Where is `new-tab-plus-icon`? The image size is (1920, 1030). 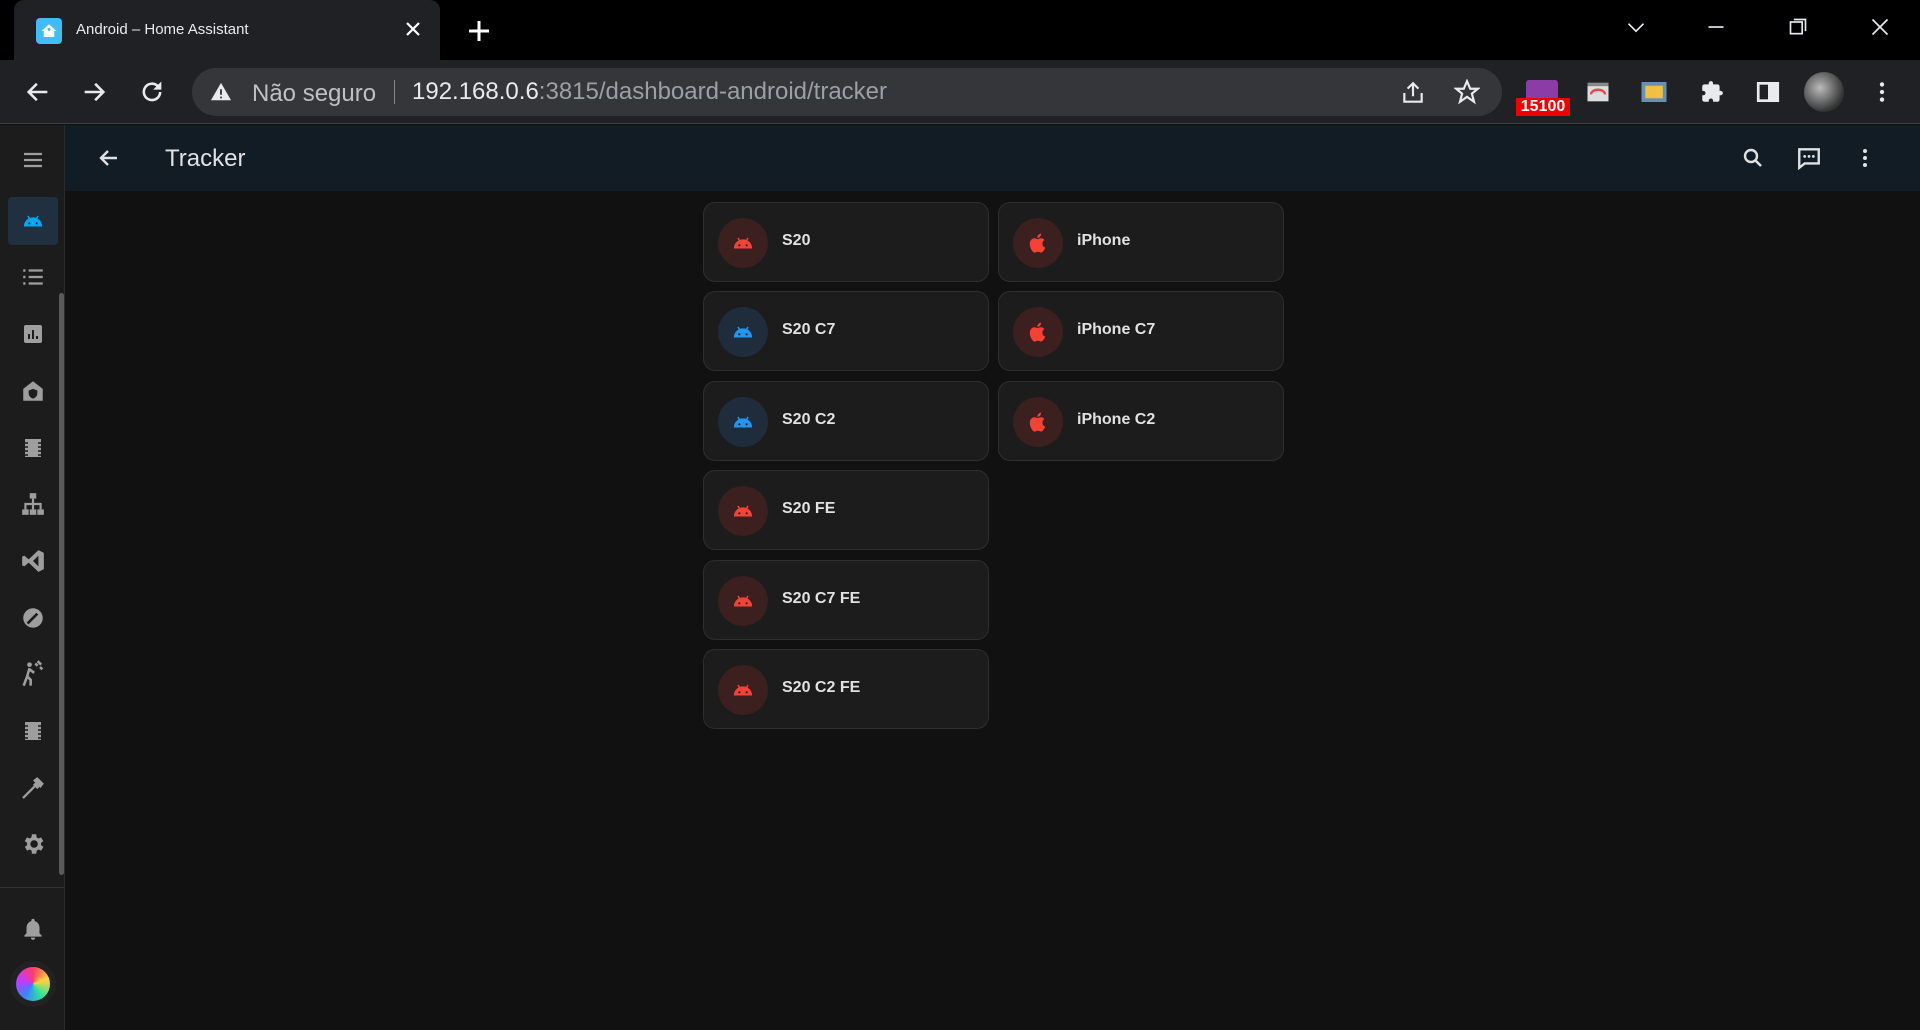
new-tab-plus-icon is located at coordinates (479, 31).